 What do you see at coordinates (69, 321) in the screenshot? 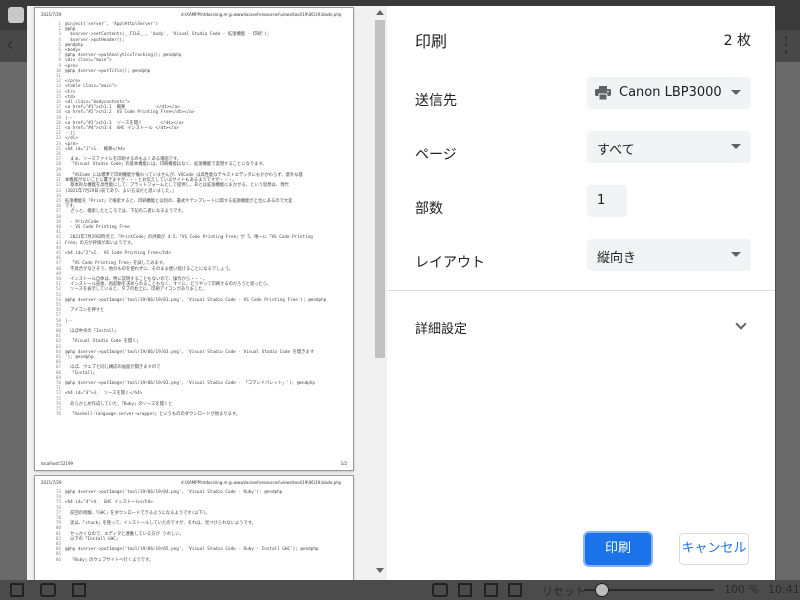
I see `line-text: |--` at bounding box center [69, 321].